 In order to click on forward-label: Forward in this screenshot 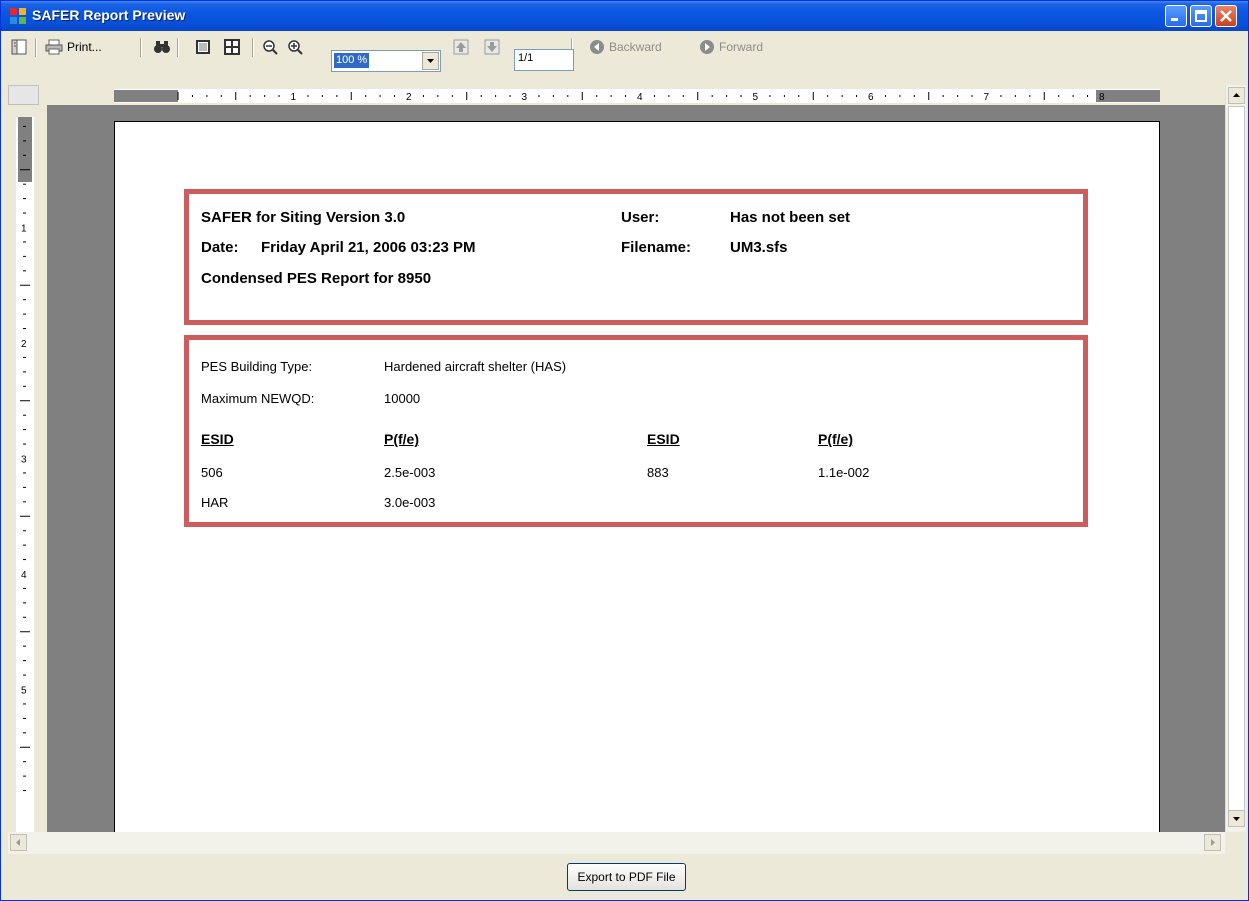, I will do `click(741, 47)`.